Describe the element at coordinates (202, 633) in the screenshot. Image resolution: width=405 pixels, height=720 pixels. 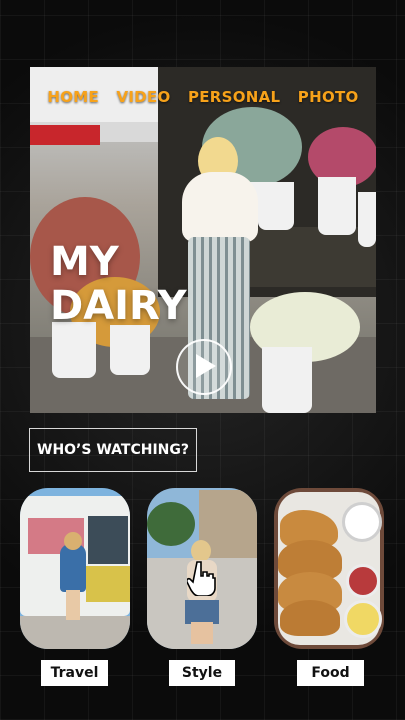
I see `woman-legs` at that location.